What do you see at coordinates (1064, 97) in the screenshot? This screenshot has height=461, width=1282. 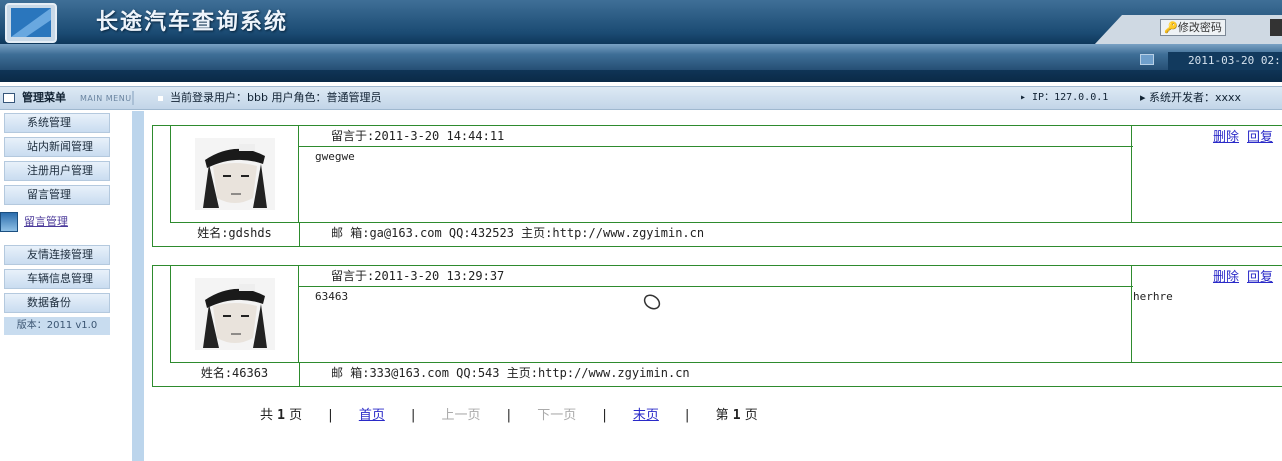 I see `ip-info: ▸ IP：127.0.0.1` at bounding box center [1064, 97].